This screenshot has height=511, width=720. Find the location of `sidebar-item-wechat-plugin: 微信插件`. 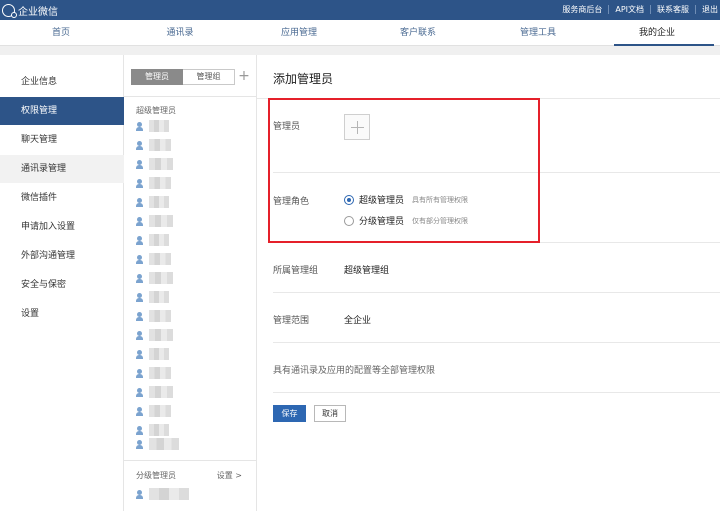

sidebar-item-wechat-plugin: 微信插件 is located at coordinates (62, 198).